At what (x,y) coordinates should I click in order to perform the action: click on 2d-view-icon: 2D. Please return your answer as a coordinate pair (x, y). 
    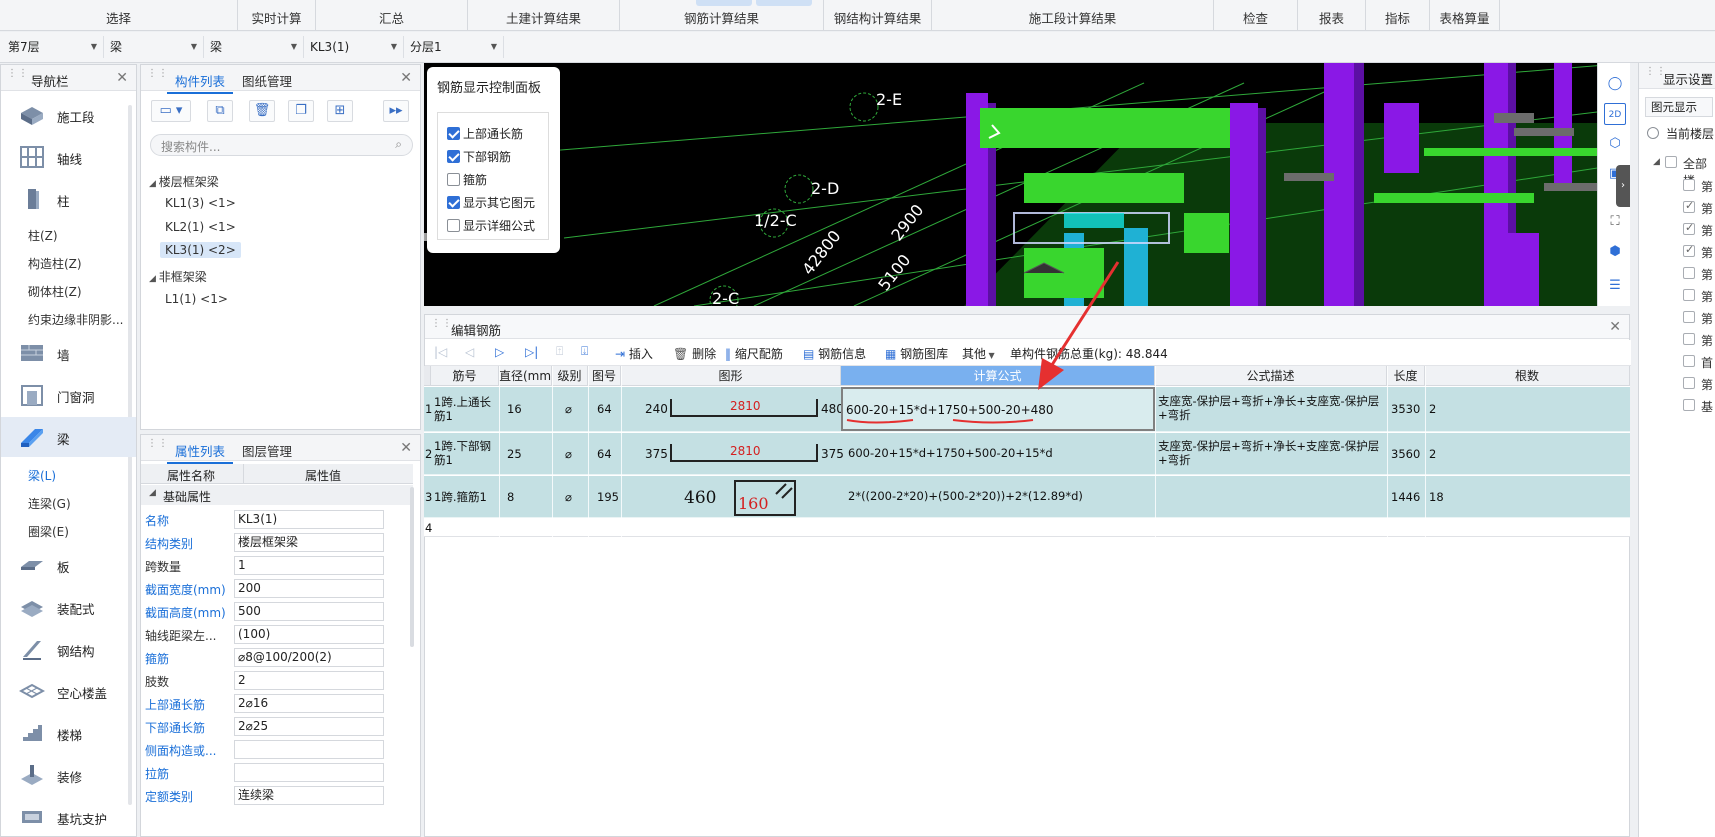
    Looking at the image, I should click on (1615, 114).